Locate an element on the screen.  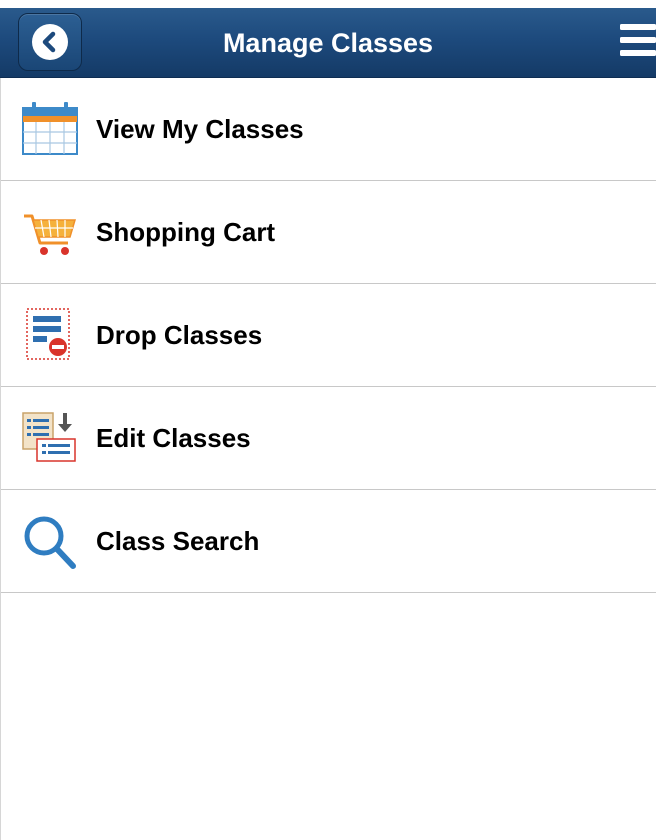
page-title: Manage Classes is located at coordinates (328, 43).